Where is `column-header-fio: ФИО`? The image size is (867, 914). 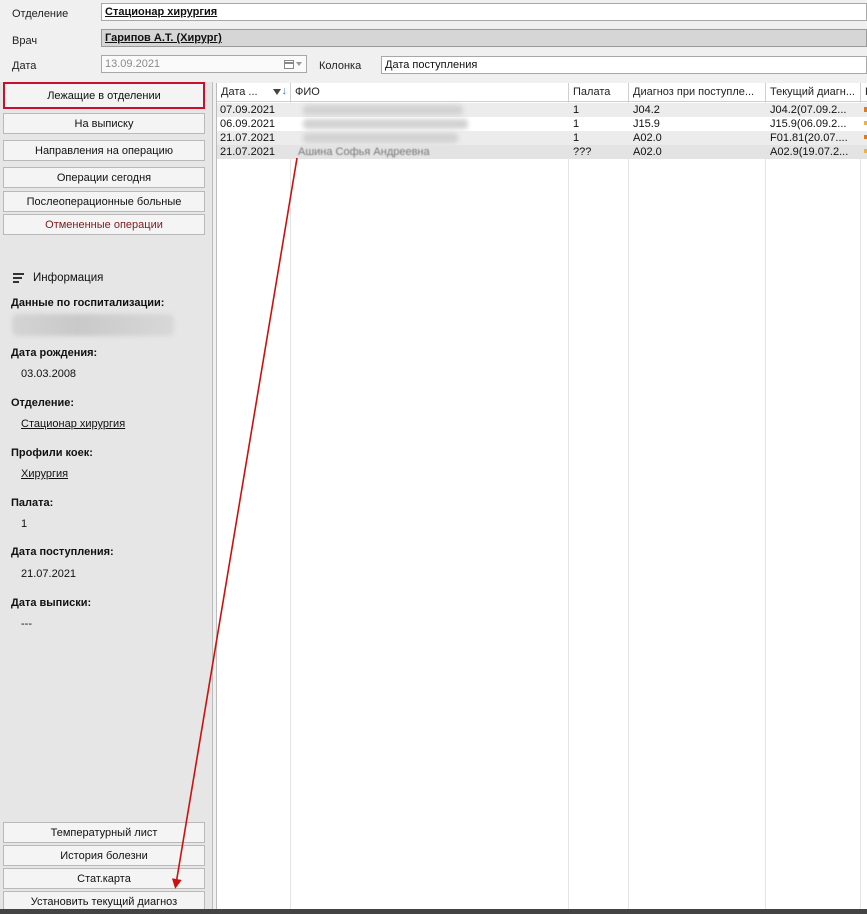
column-header-fio: ФИО is located at coordinates (430, 92).